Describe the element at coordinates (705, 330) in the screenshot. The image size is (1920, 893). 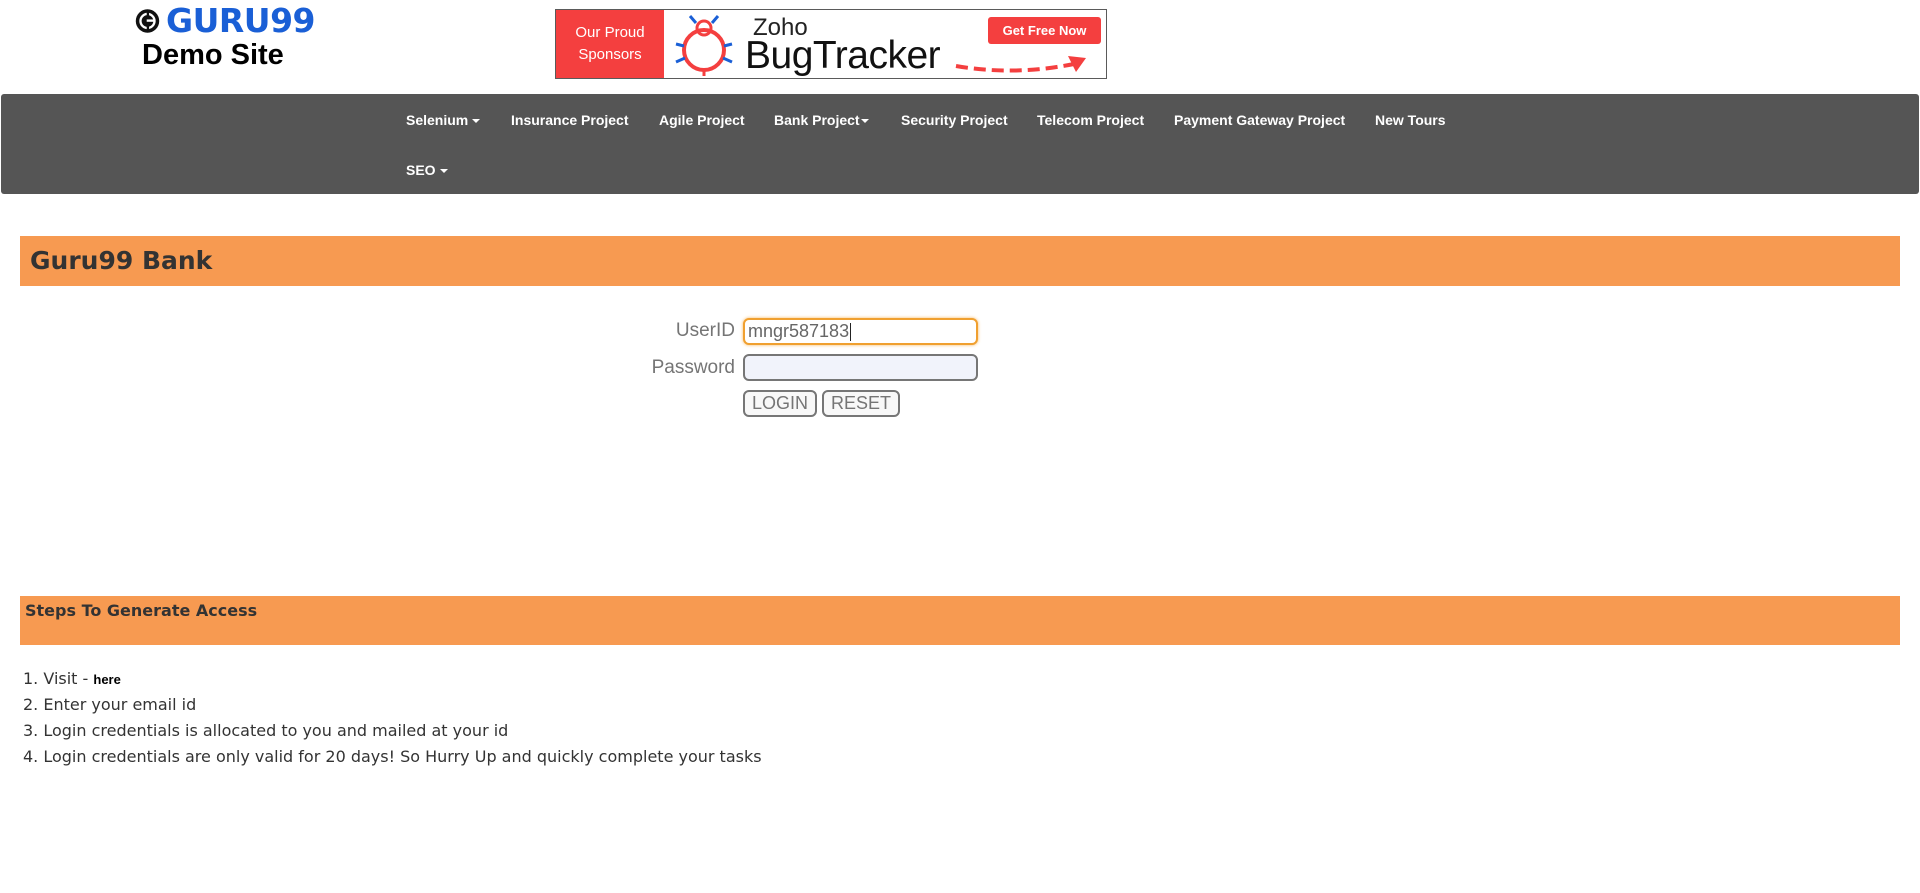
I see `userid-label: UserID` at that location.